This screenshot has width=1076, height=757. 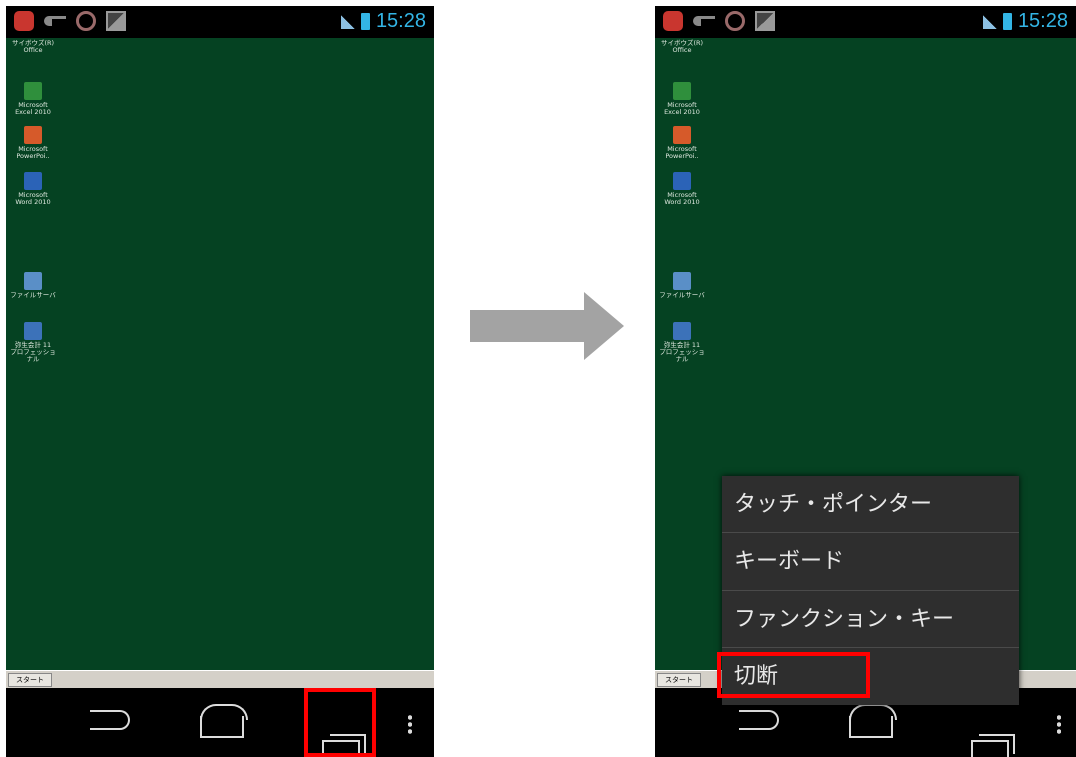 What do you see at coordinates (220, 679) in the screenshot?
I see `windows-taskbar: スタート` at bounding box center [220, 679].